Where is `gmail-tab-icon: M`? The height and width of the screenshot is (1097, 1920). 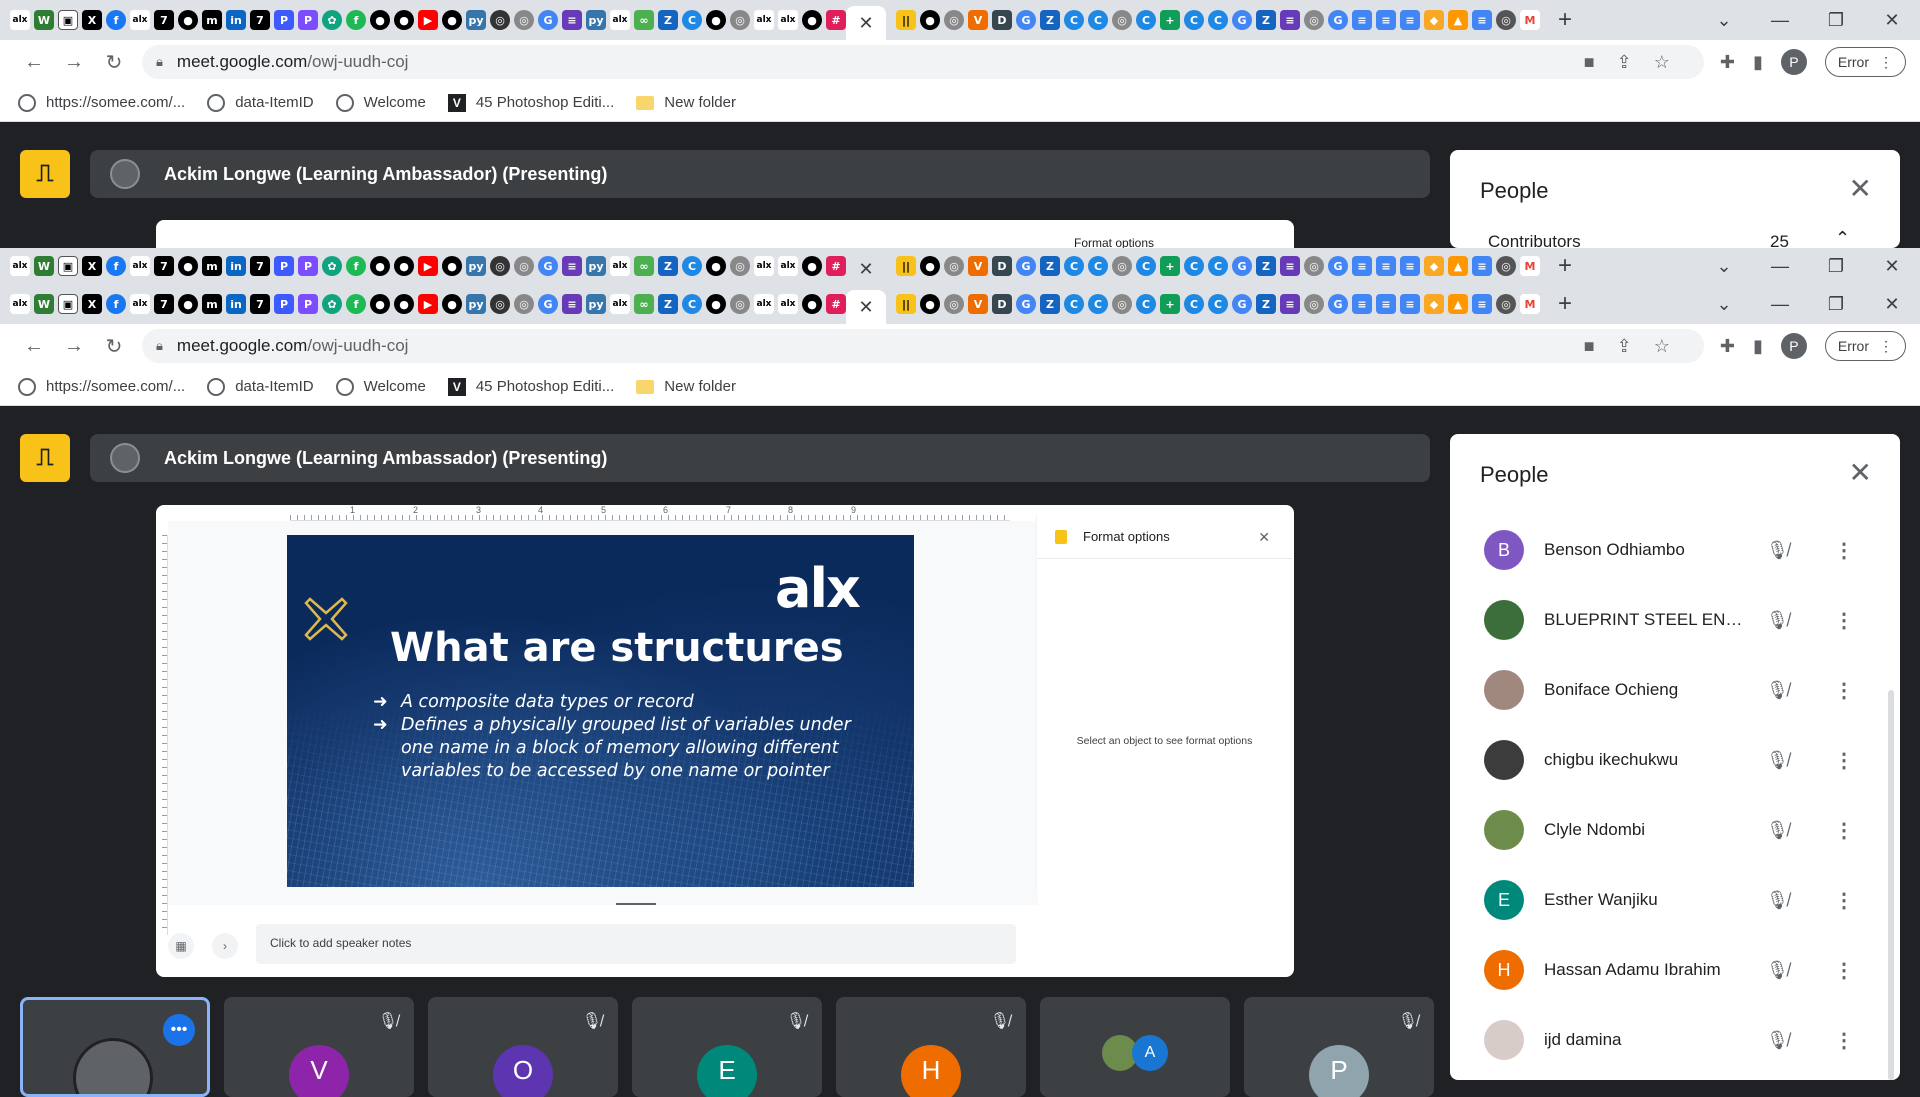
gmail-tab-icon: M is located at coordinates (1530, 304).